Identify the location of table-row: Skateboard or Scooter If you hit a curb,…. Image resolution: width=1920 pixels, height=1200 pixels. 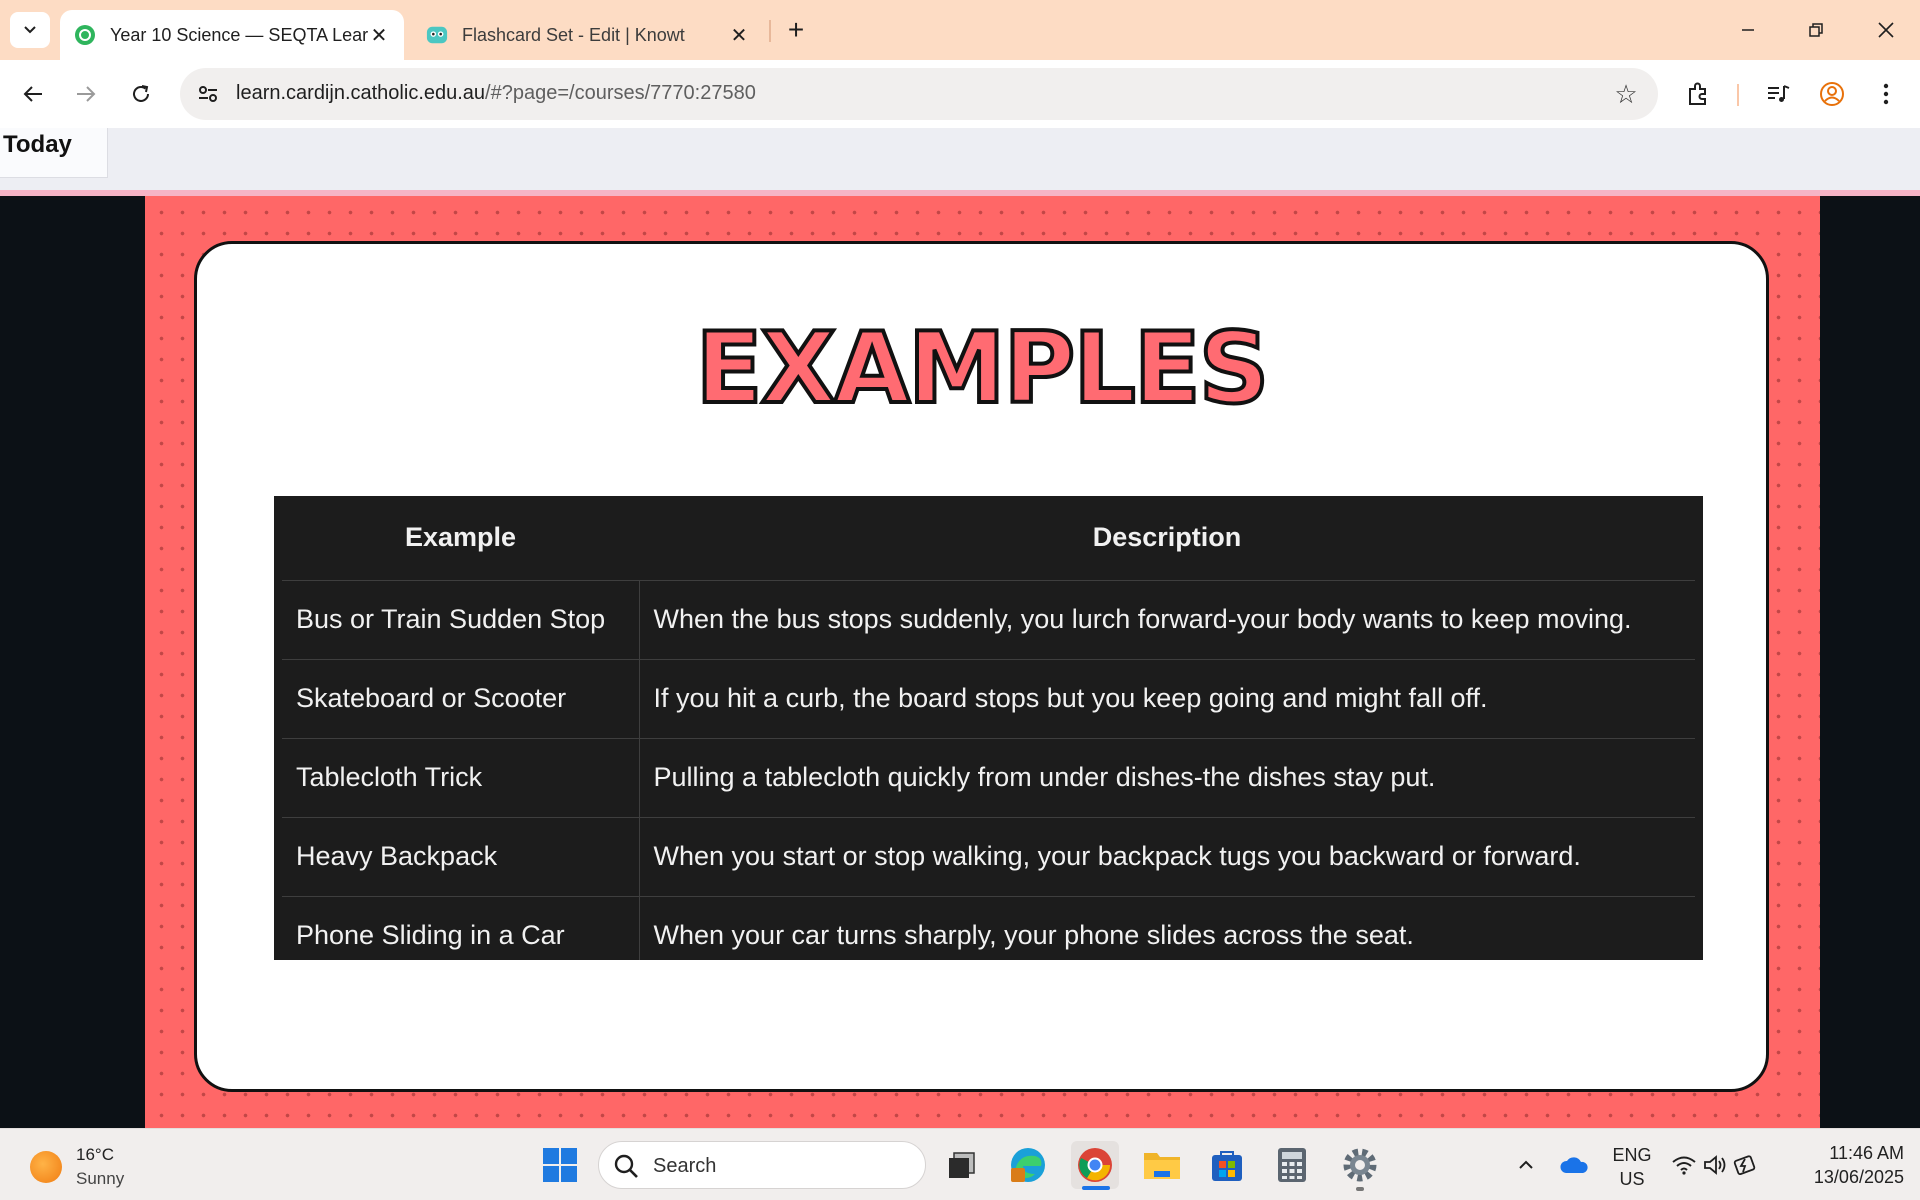
(988, 698).